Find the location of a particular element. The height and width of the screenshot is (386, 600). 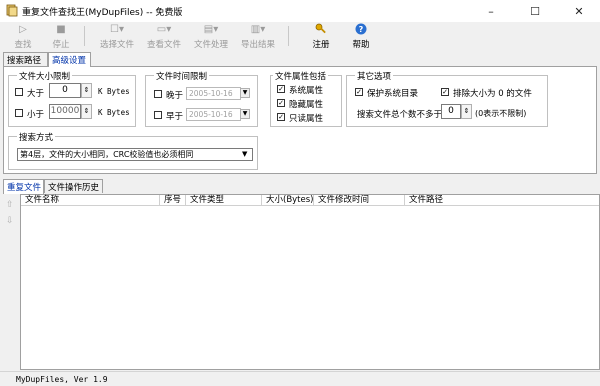

view-icon: ▭▾ is located at coordinates (164, 29).